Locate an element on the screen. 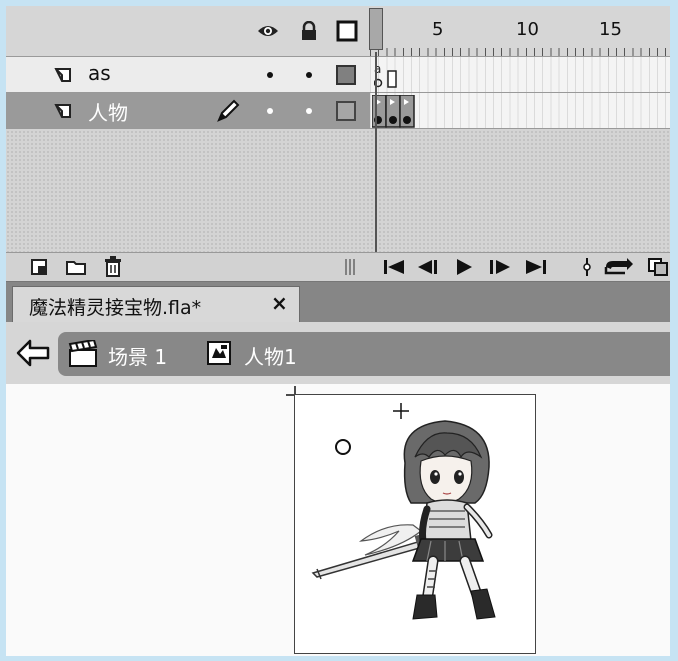  timeline-header: 1 5 10 15 is located at coordinates (338, 31).